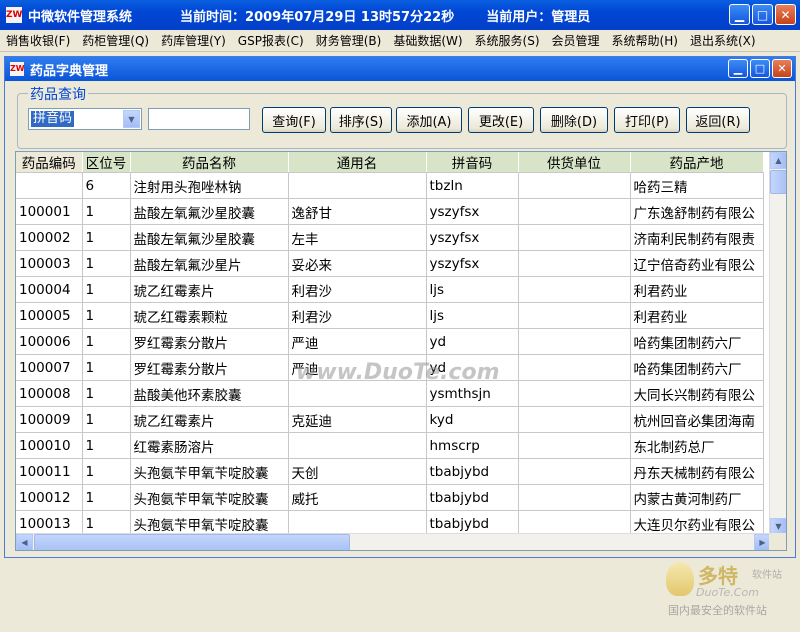 This screenshot has width=800, height=632. What do you see at coordinates (697, 237) in the screenshot?
I see `cell-origin: 济南利民制药有限责` at bounding box center [697, 237].